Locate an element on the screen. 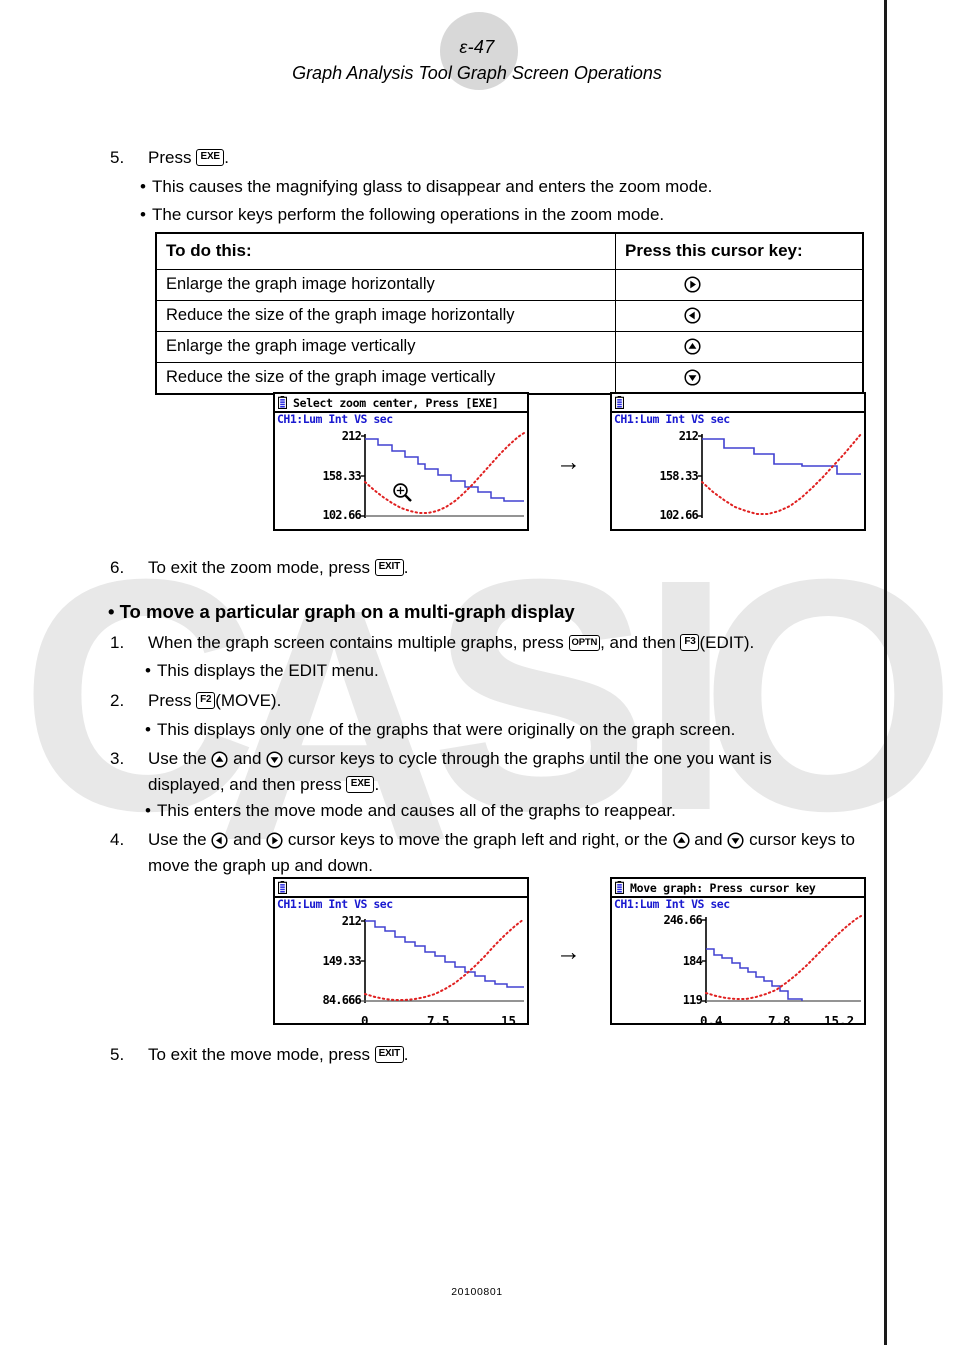 This screenshot has width=954, height=1350. step-m5-text-a: To exit the move mode, press is located at coordinates (259, 1054).